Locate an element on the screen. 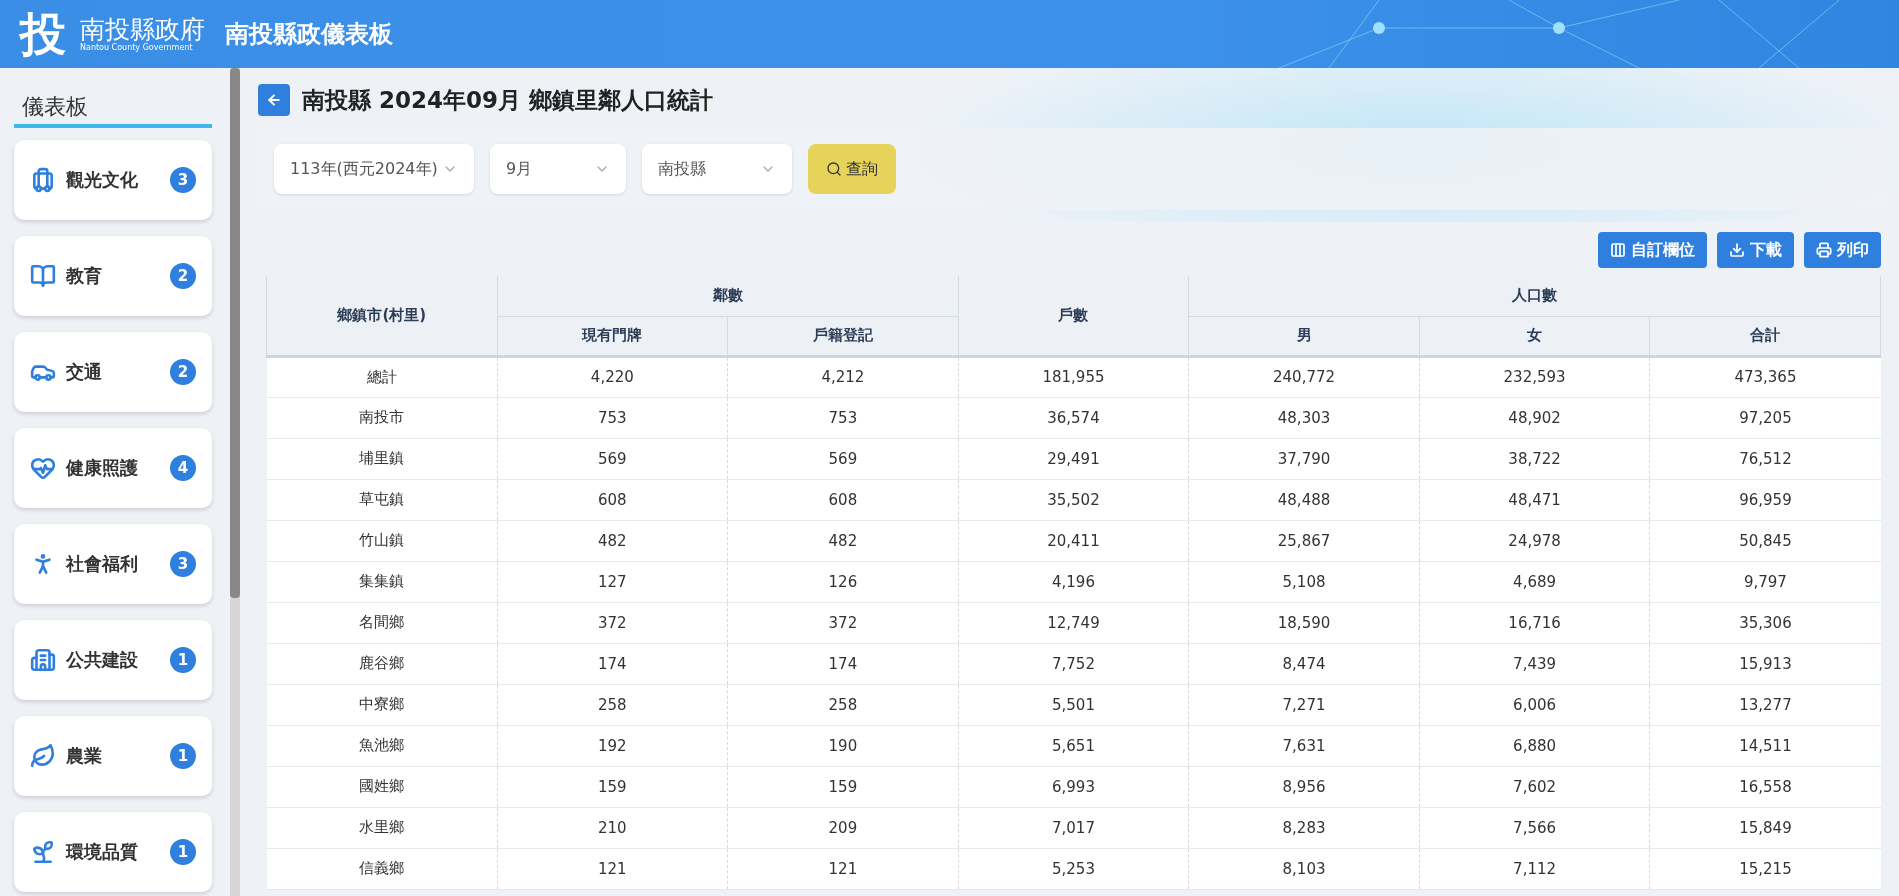 The width and height of the screenshot is (1899, 896). table-cell: 15,215 is located at coordinates (1765, 868).